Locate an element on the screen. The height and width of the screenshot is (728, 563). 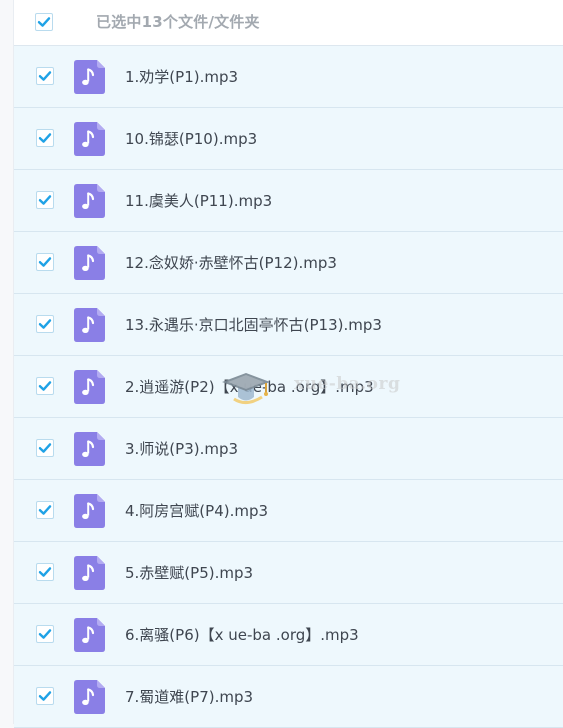
file-name: 4.阿房宫赋(P4).mp3 is located at coordinates (196, 510).